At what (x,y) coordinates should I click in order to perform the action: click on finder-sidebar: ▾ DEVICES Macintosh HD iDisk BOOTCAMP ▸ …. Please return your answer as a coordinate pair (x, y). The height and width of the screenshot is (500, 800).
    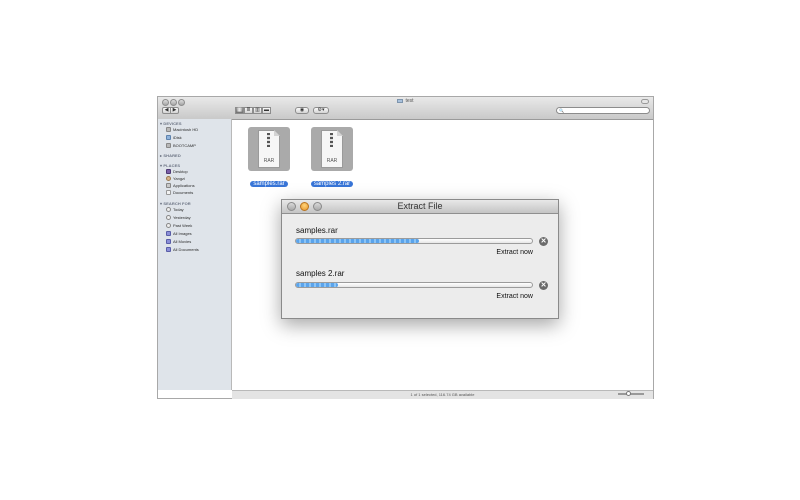
    Looking at the image, I should click on (195, 254).